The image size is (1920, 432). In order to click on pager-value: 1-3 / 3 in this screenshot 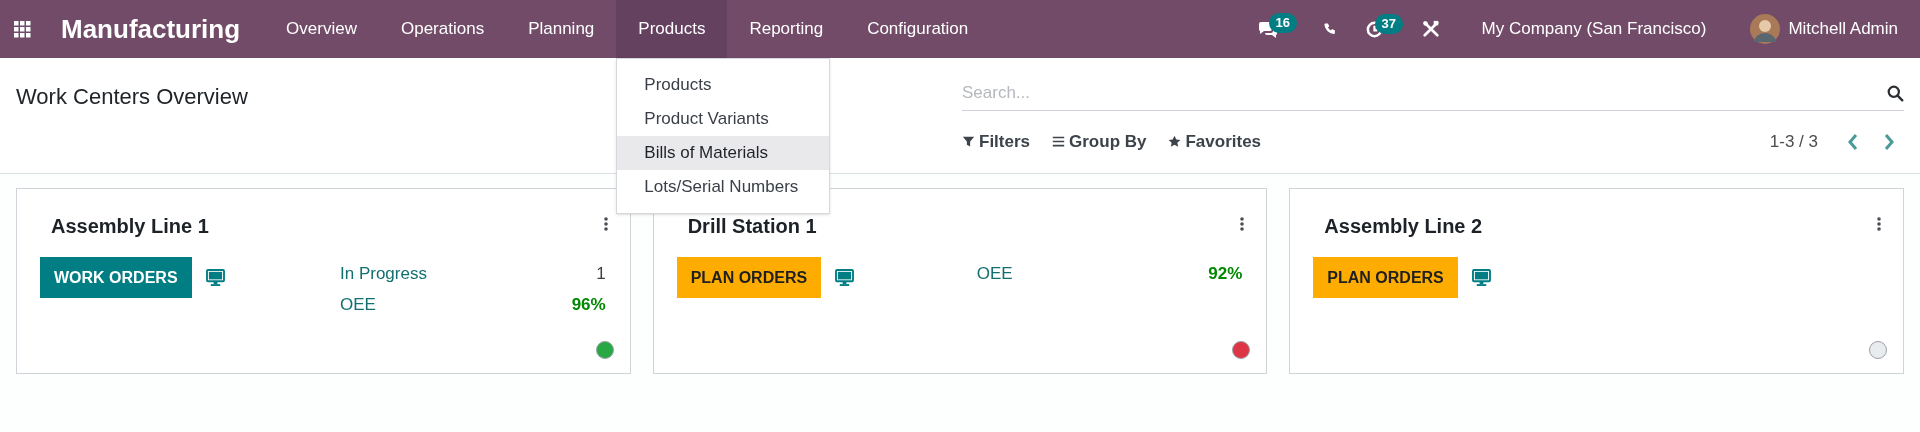, I will do `click(1793, 142)`.